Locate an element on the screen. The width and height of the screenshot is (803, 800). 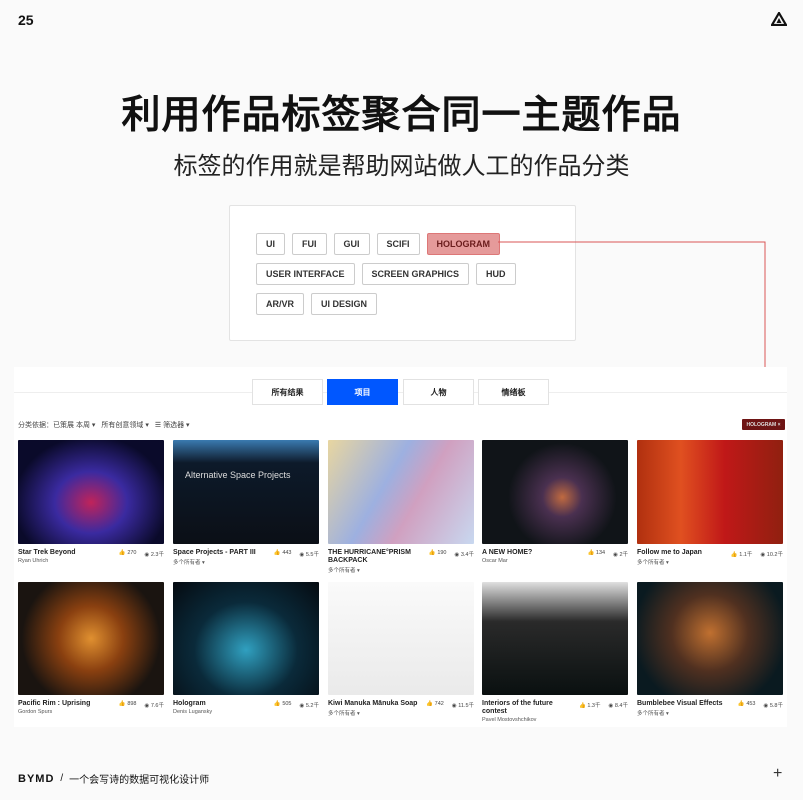
project-author: Oscar Mar is located at coordinates (507, 561).